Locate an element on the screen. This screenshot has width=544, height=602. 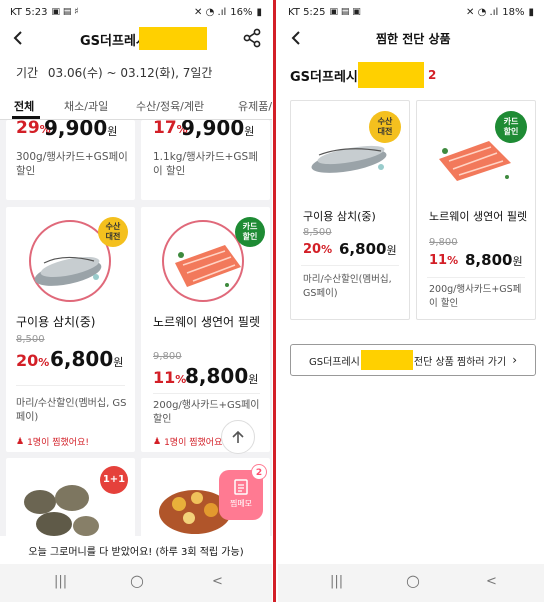
product-card: 17% 9,900원 1.1kg/행사카드+GS페이 할인 is located at coordinates (205, 160).